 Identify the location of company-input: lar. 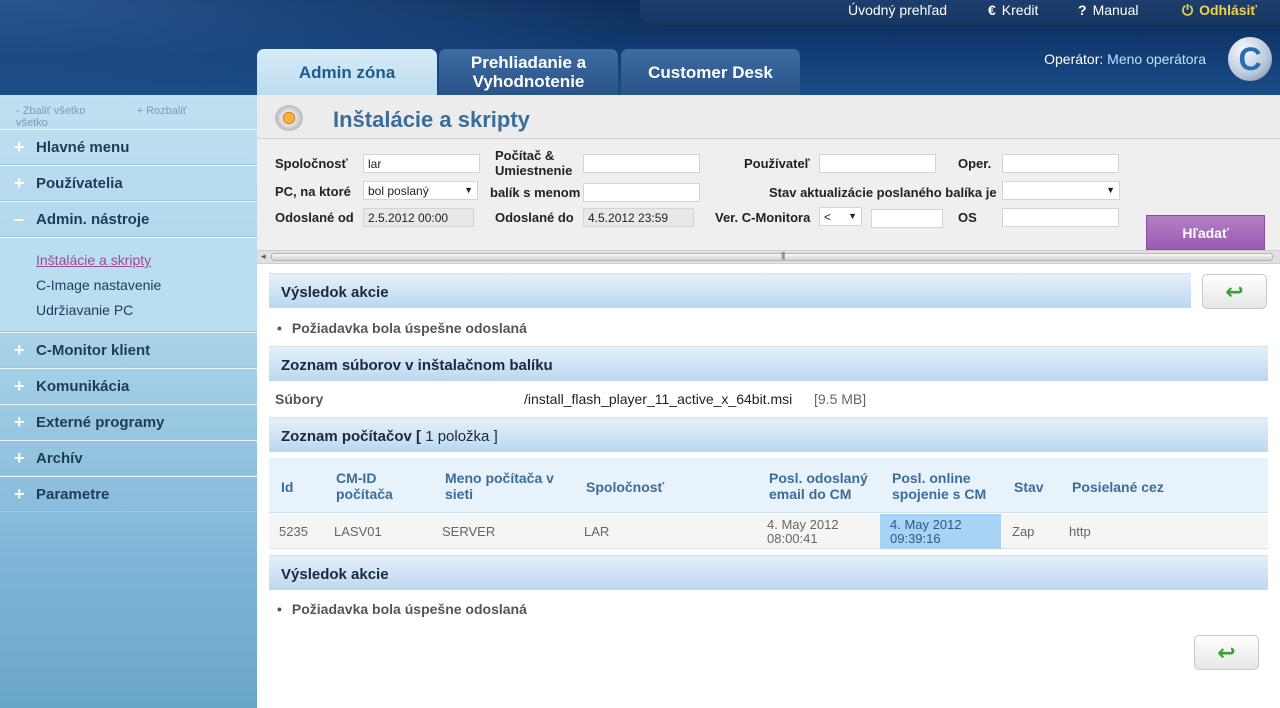
(421, 163).